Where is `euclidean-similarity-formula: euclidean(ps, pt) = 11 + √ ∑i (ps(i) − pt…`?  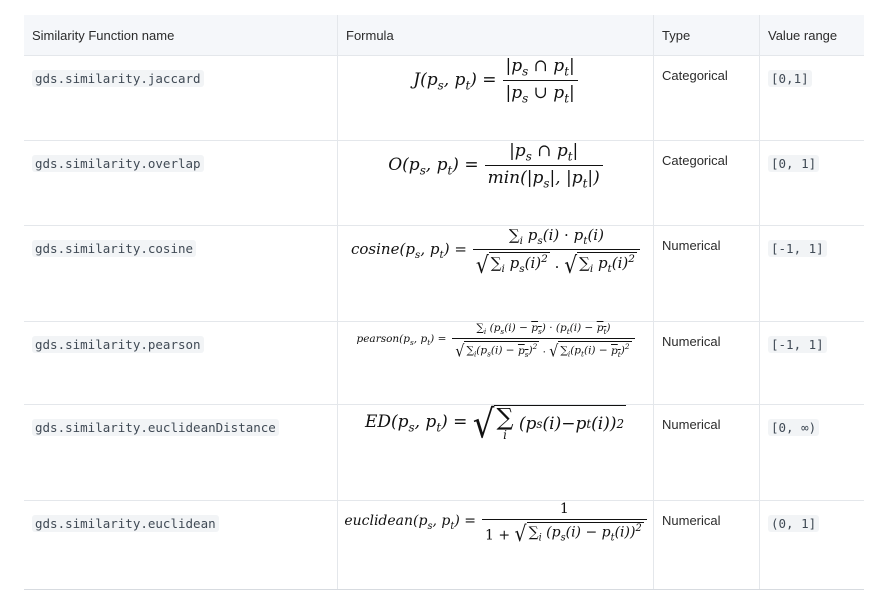 euclidean-similarity-formula: euclidean(ps, pt) = 11 + √ ∑i (ps(i) − pt… is located at coordinates (495, 522).